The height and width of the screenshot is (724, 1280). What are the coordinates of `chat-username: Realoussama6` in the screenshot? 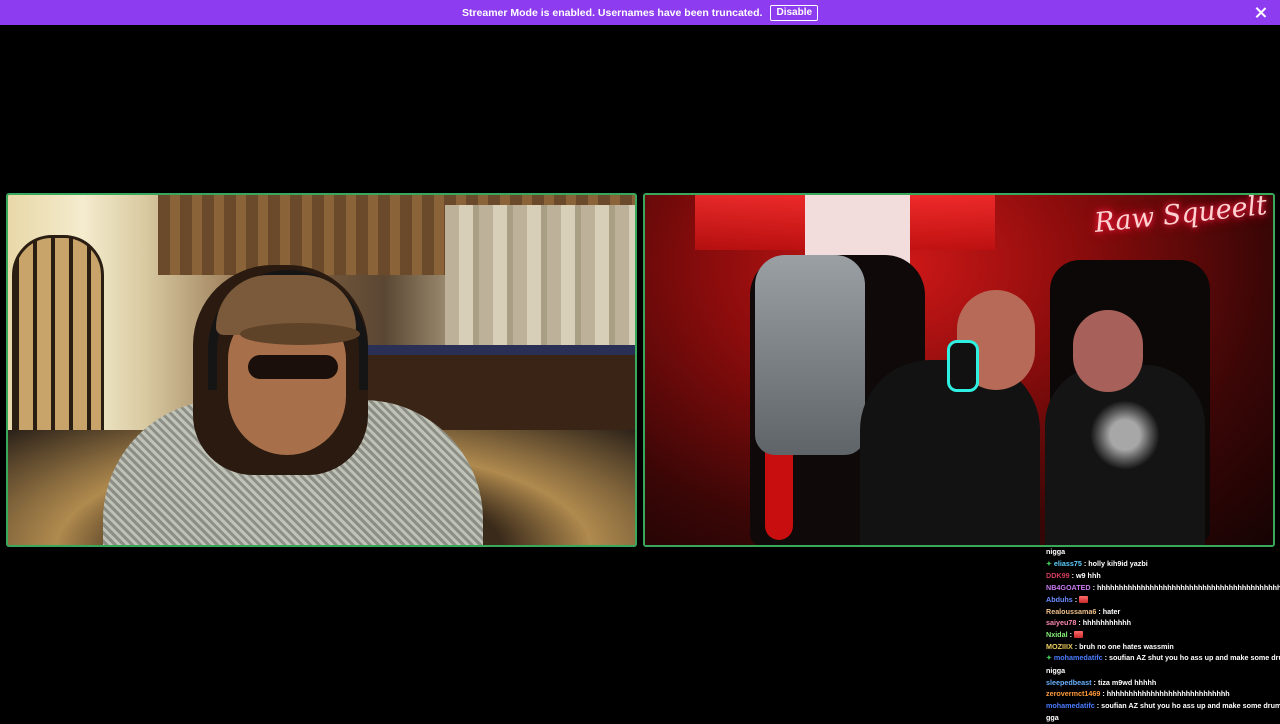 It's located at (1071, 611).